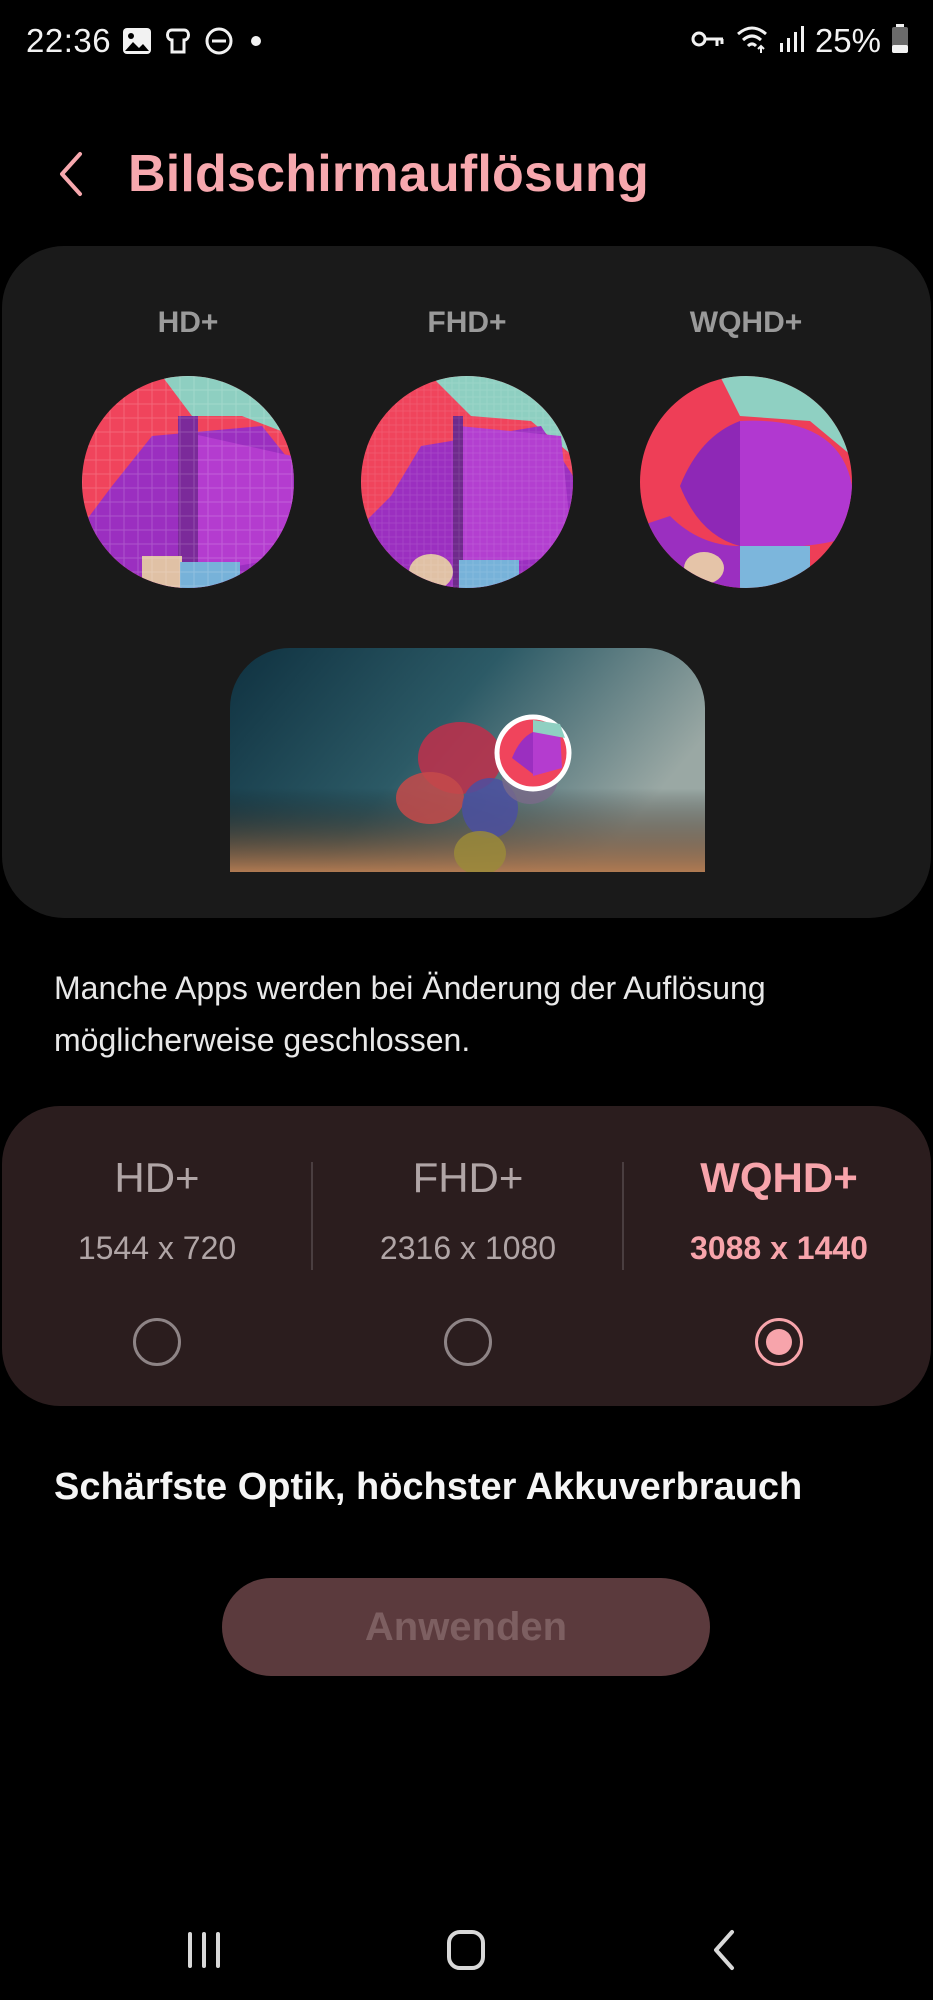  I want to click on option-hd-name: HD+, so click(157, 1177).